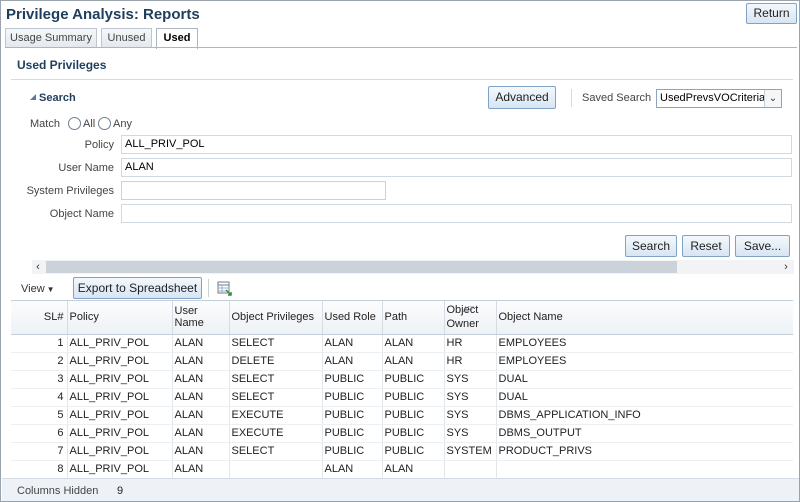 Image resolution: width=800 pixels, height=502 pixels. I want to click on match-all-label: All, so click(89, 124).